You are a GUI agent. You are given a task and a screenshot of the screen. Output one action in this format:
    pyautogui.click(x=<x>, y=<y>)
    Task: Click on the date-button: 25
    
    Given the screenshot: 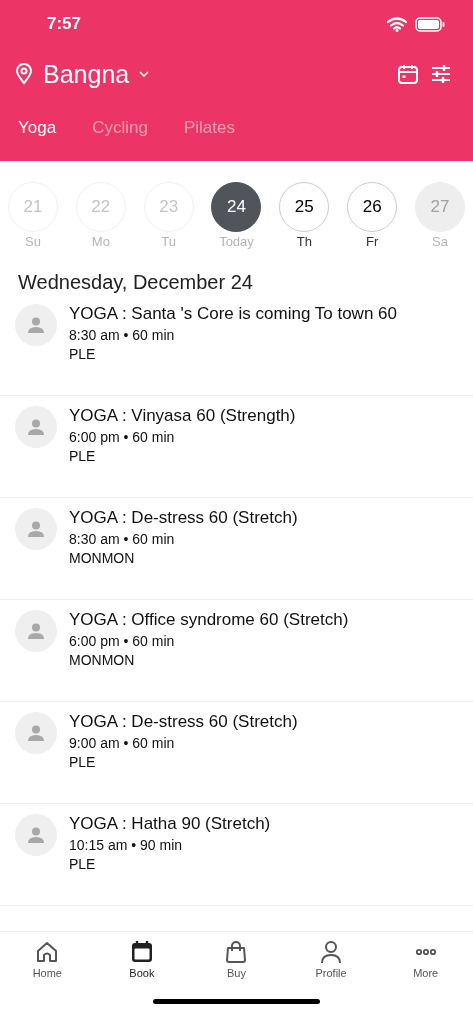 What is the action you would take?
    pyautogui.click(x=304, y=207)
    